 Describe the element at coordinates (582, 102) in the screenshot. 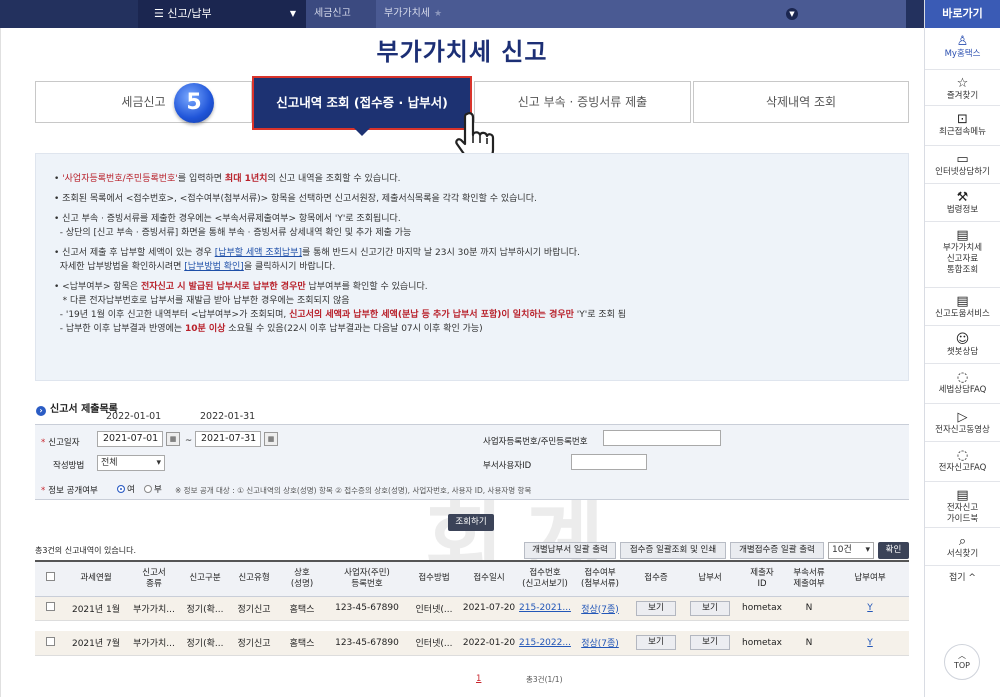

I see `tab-submit-documents: 신고 부속 · 증빙서류 제출` at that location.